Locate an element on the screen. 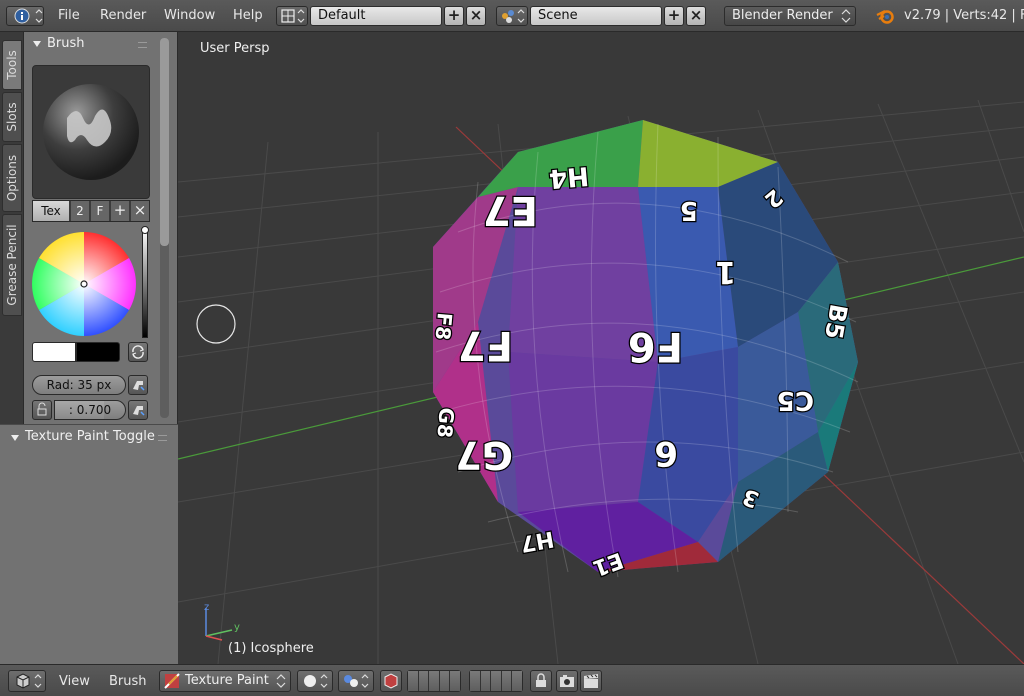  brush-sphere-icon is located at coordinates (91, 132).